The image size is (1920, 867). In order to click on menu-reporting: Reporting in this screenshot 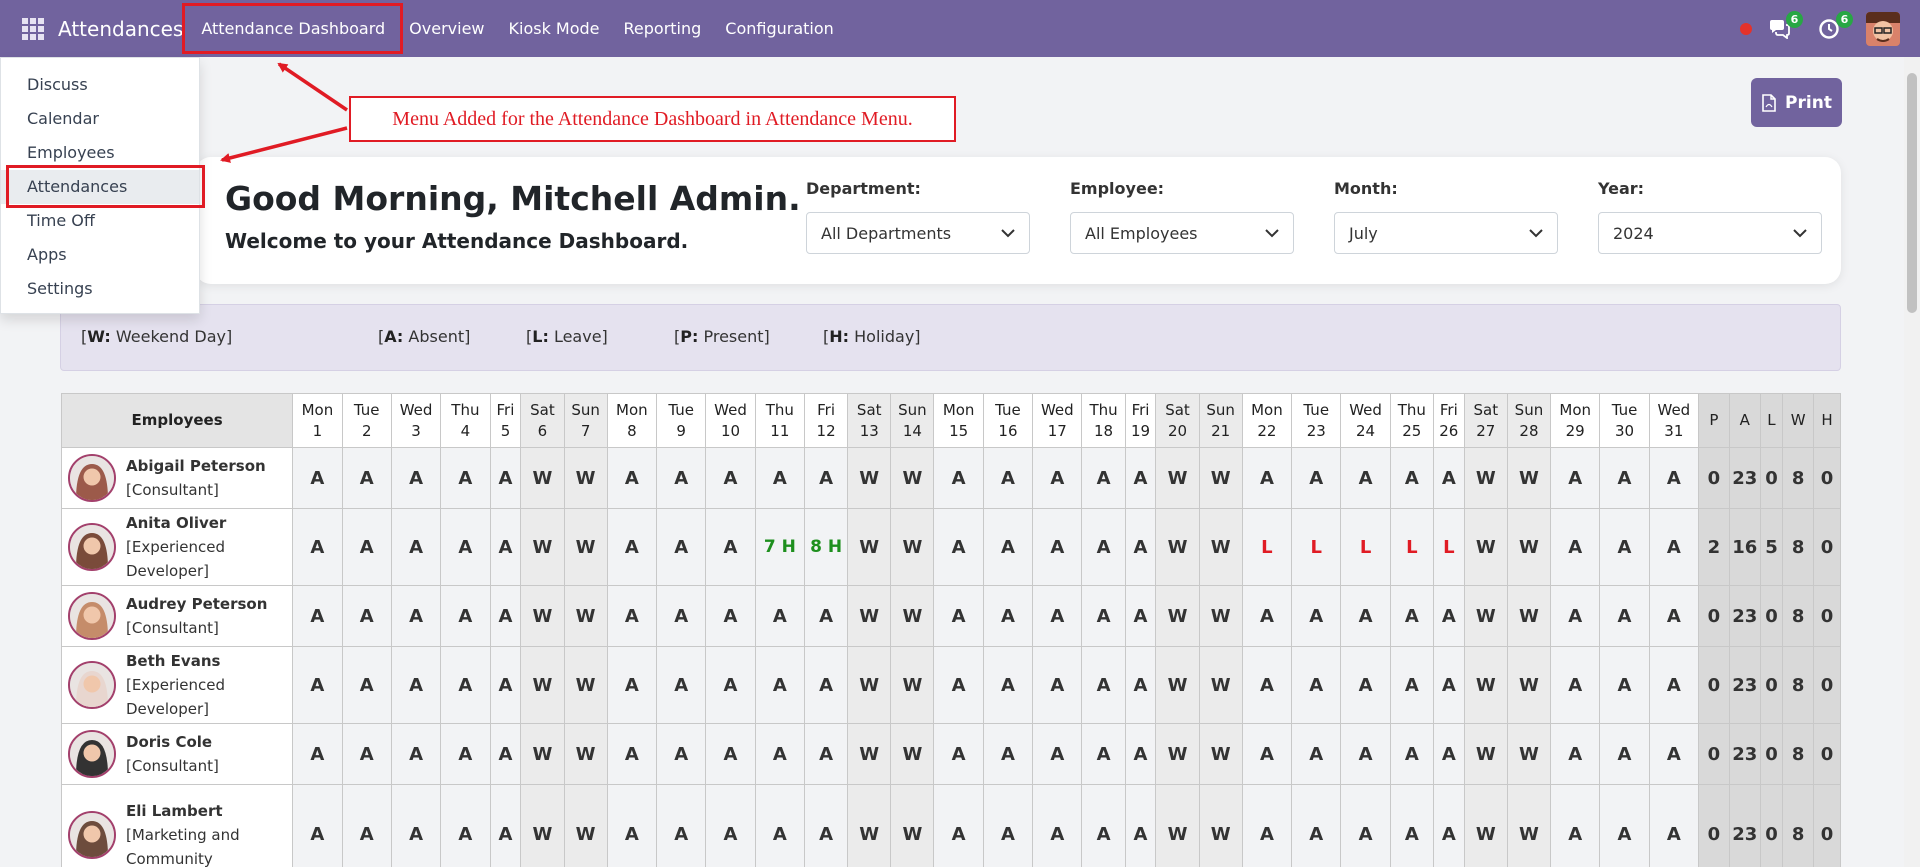, I will do `click(663, 28)`.